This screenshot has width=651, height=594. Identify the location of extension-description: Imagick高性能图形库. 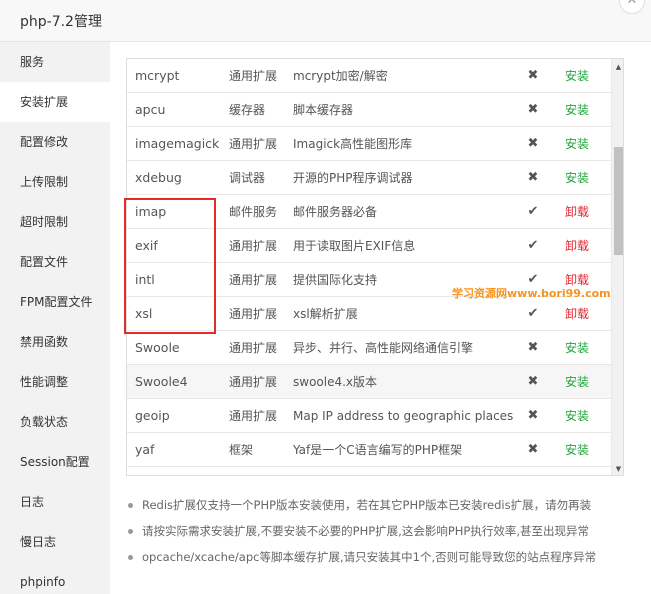
(353, 144).